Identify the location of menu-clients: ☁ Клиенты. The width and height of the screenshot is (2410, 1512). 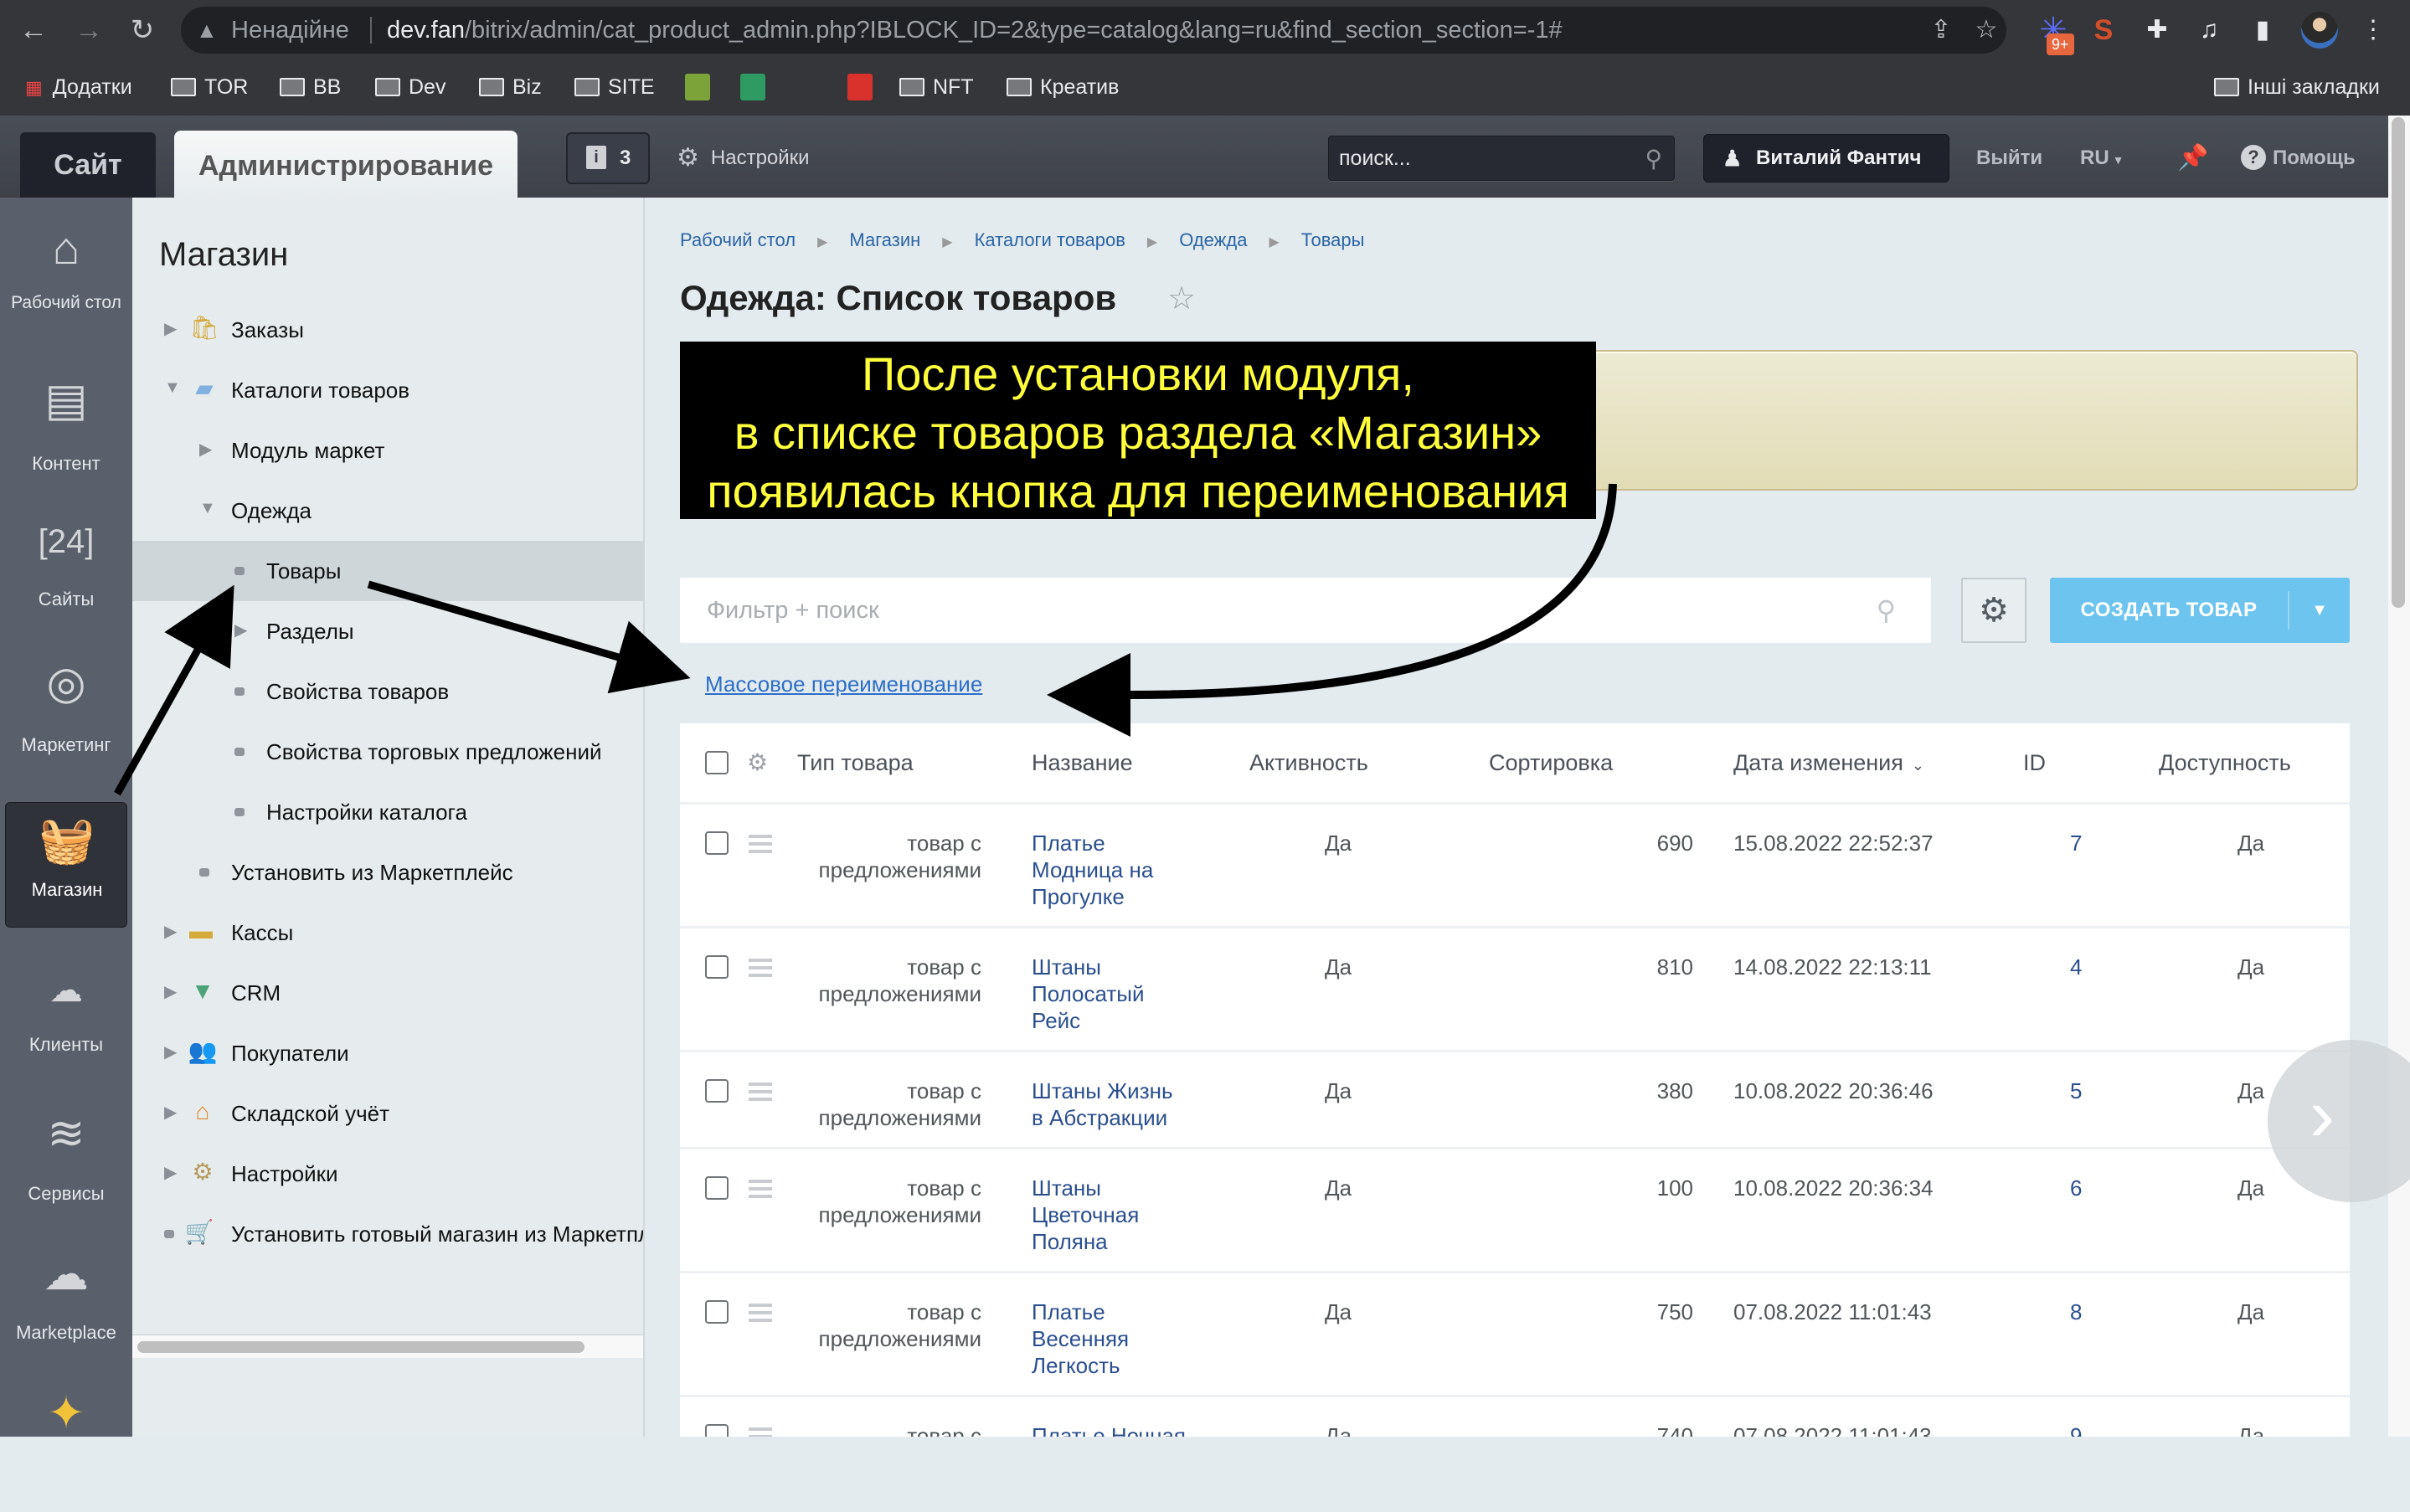
(66, 1017).